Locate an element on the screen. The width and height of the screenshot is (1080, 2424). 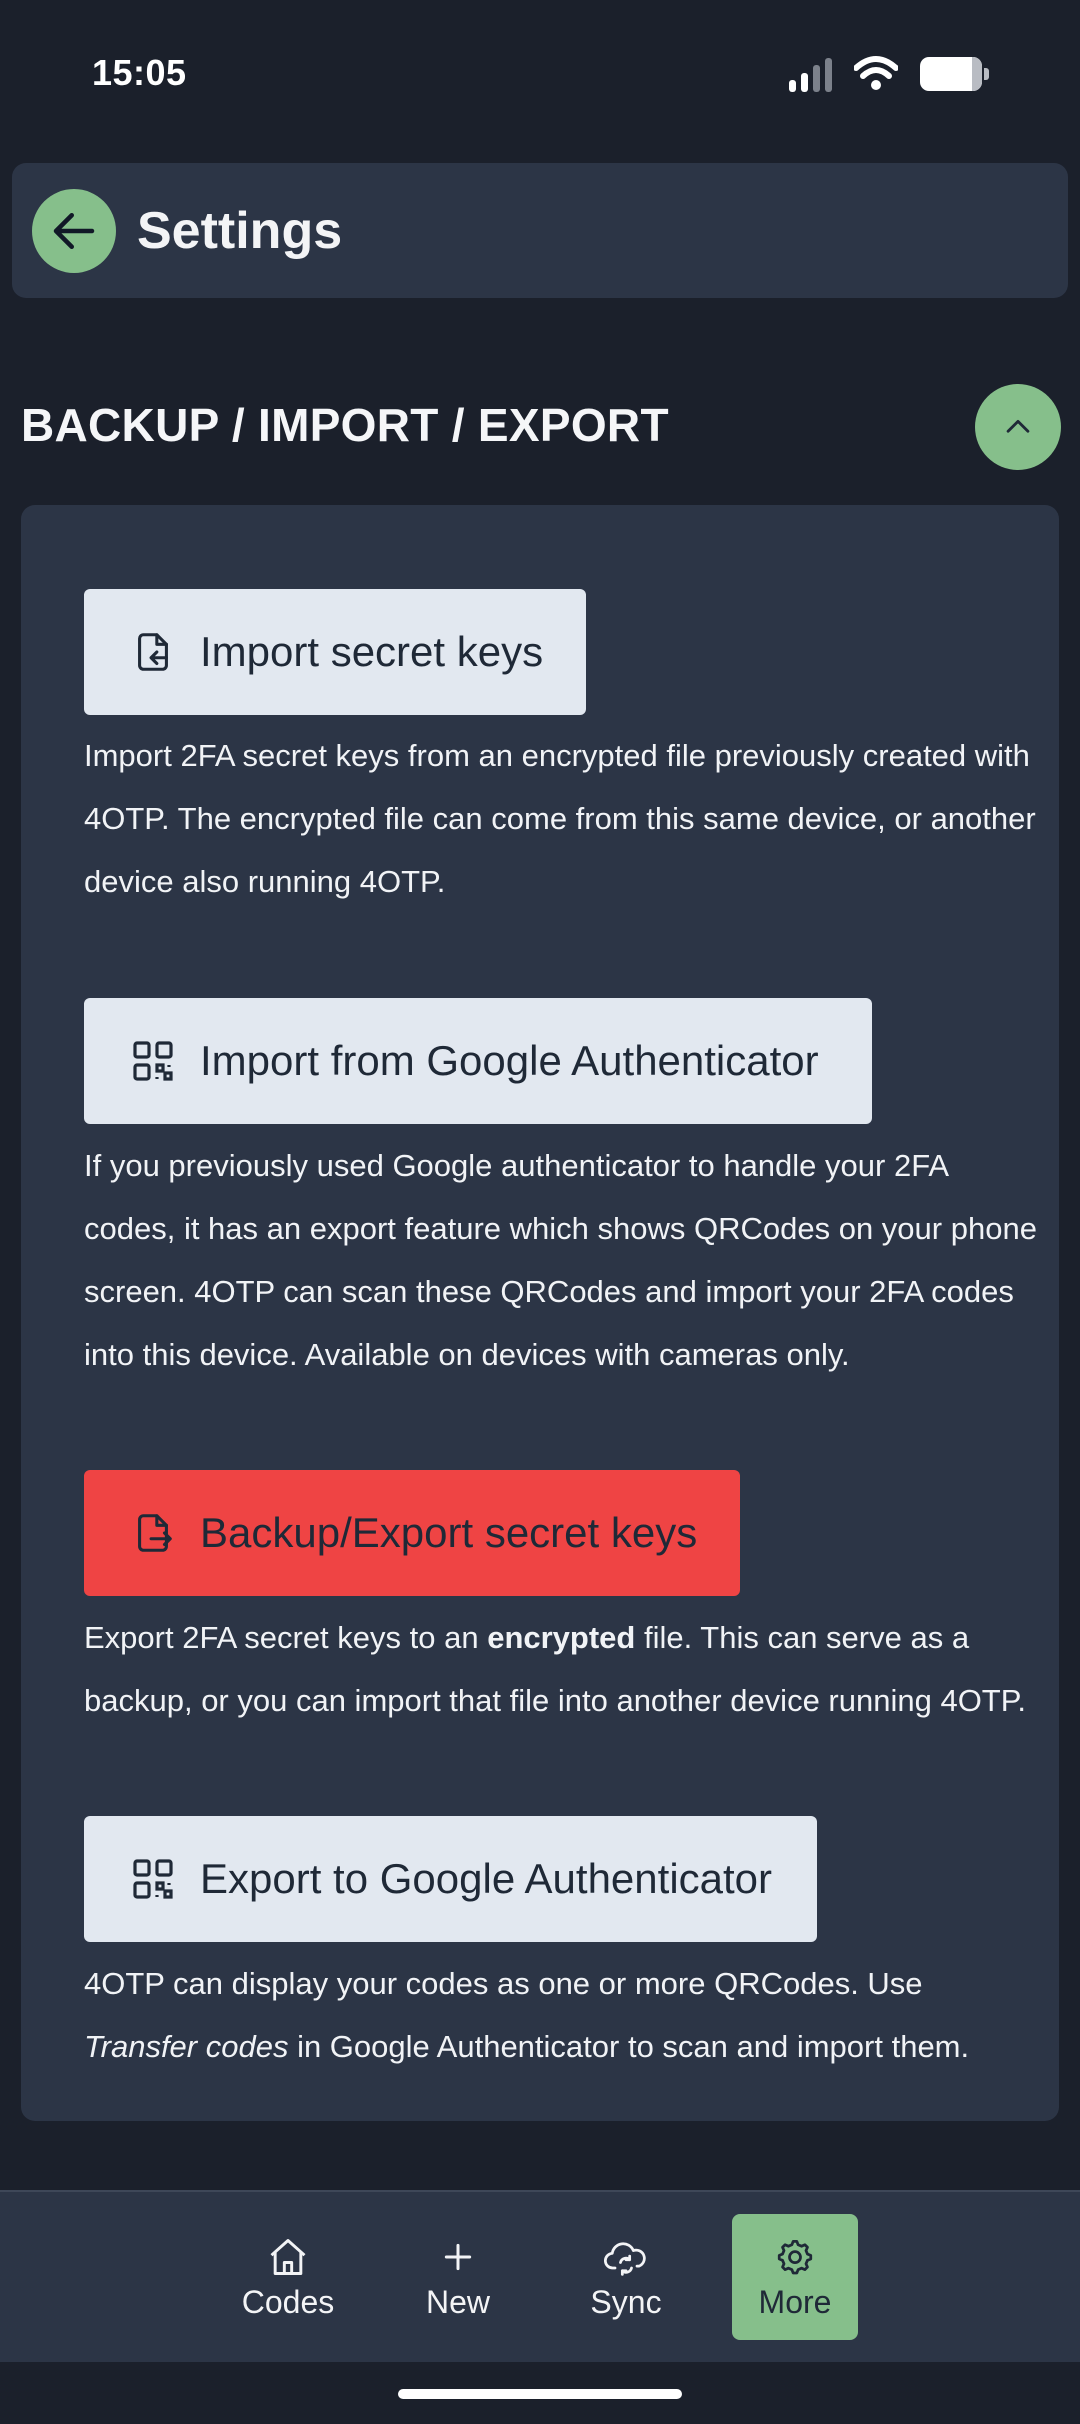
export-google-authenticator-label: Export to Google Authenticator is located at coordinates (486, 1878).